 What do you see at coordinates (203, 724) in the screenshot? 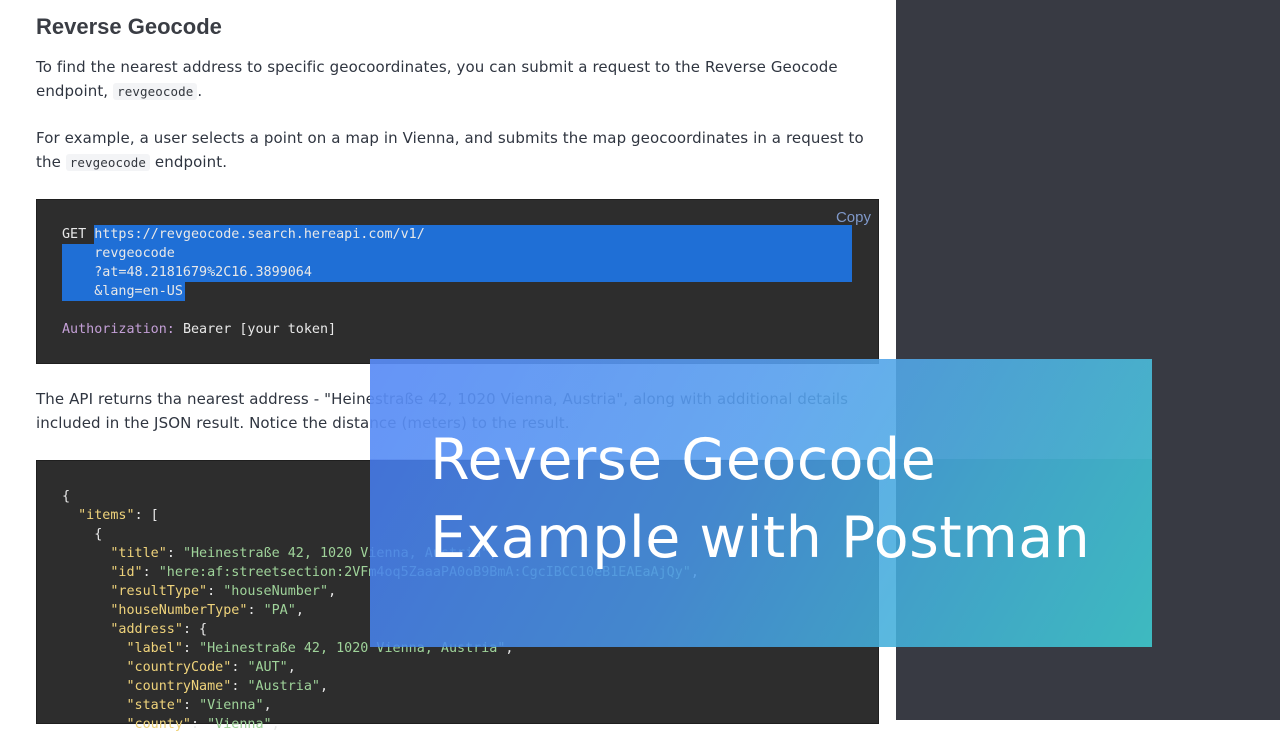
I see `code-line: "county": "Vienna",` at bounding box center [203, 724].